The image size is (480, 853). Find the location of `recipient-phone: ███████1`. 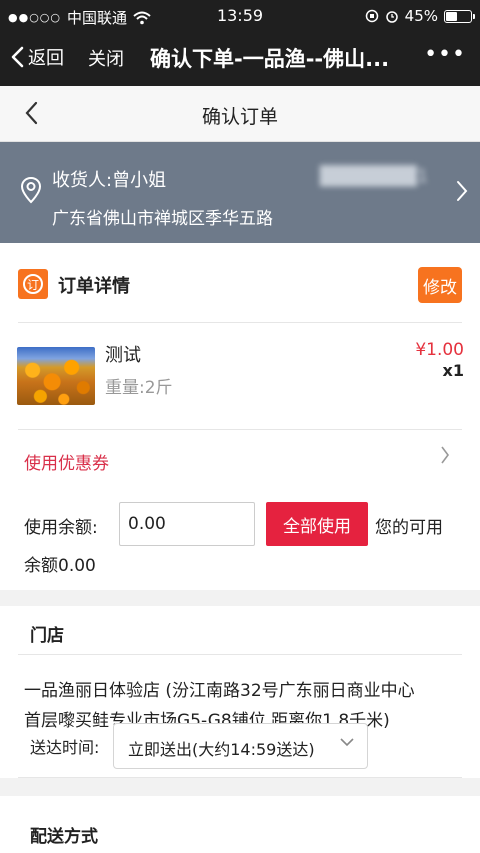

recipient-phone: ███████1 is located at coordinates (374, 176).